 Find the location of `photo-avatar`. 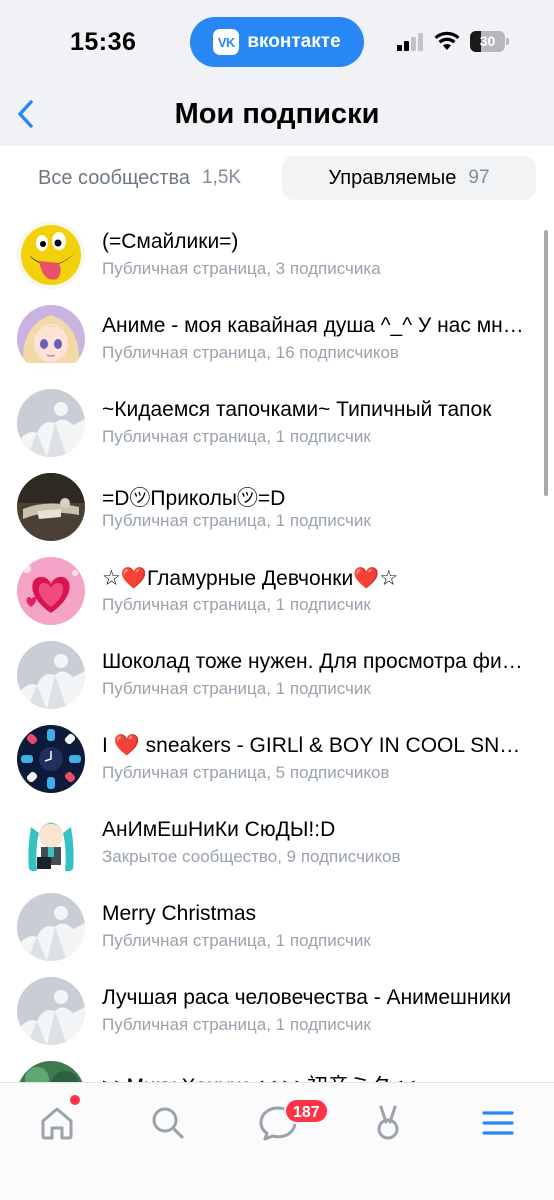

photo-avatar is located at coordinates (51, 507).